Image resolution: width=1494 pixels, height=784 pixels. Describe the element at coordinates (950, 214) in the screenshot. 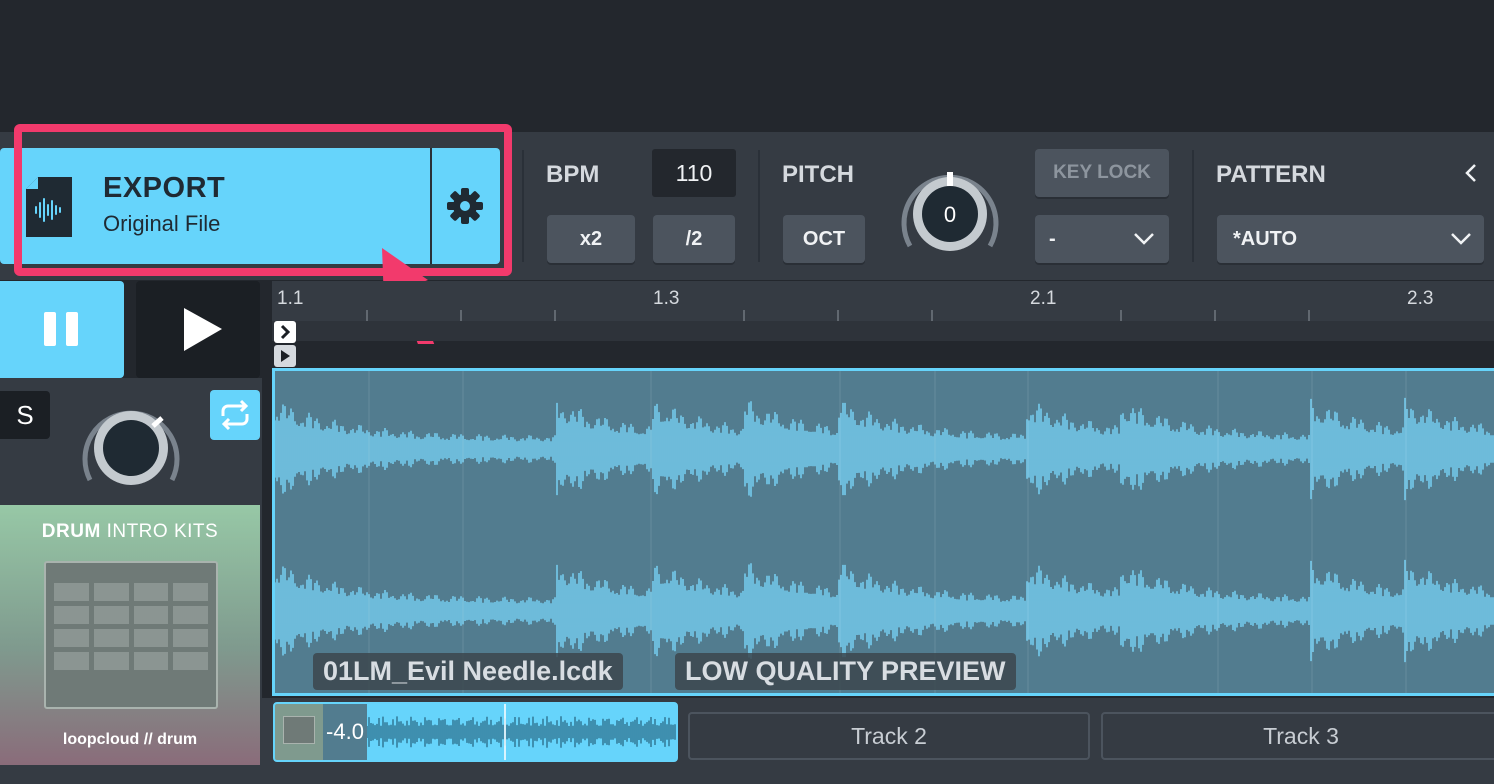

I see `pitch-knob-value: 0` at that location.